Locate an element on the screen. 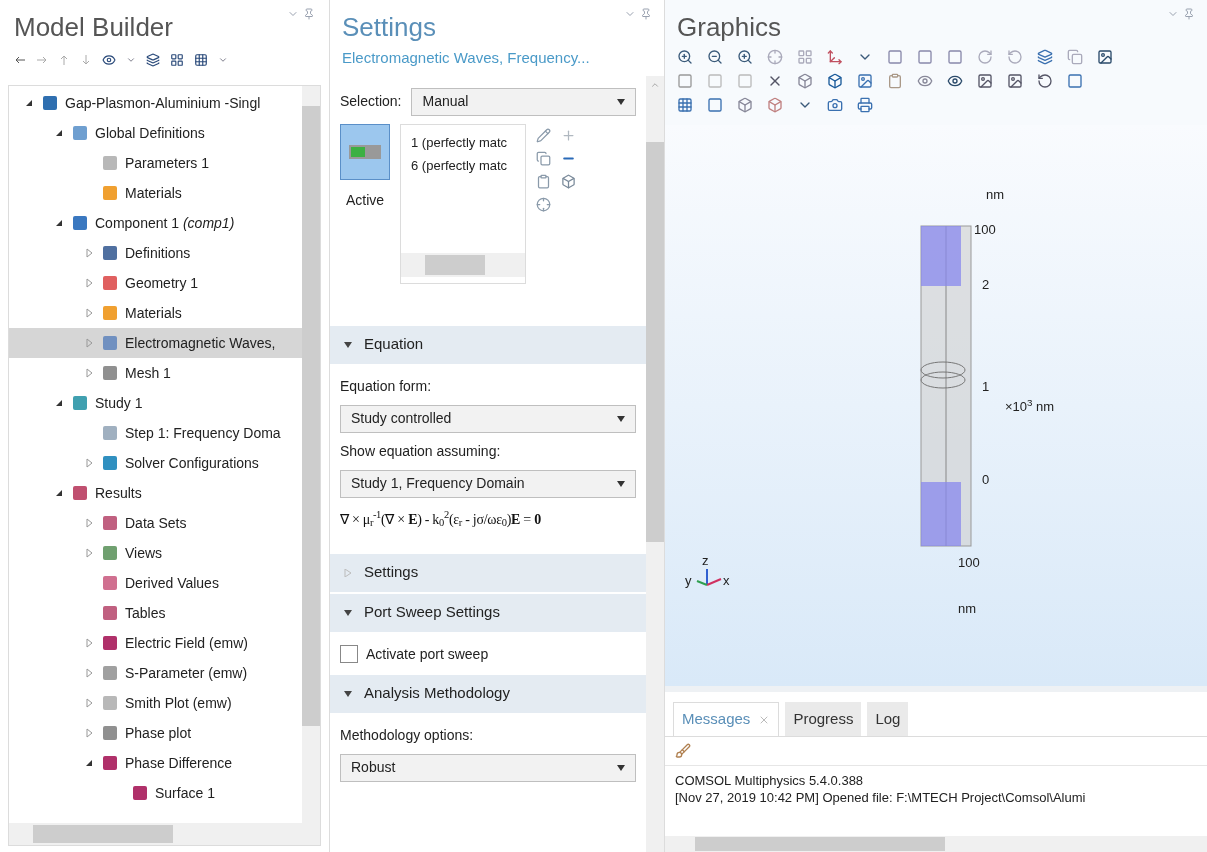 This screenshot has height=852, width=1207. tree-item: Tables is located at coordinates (155, 613).